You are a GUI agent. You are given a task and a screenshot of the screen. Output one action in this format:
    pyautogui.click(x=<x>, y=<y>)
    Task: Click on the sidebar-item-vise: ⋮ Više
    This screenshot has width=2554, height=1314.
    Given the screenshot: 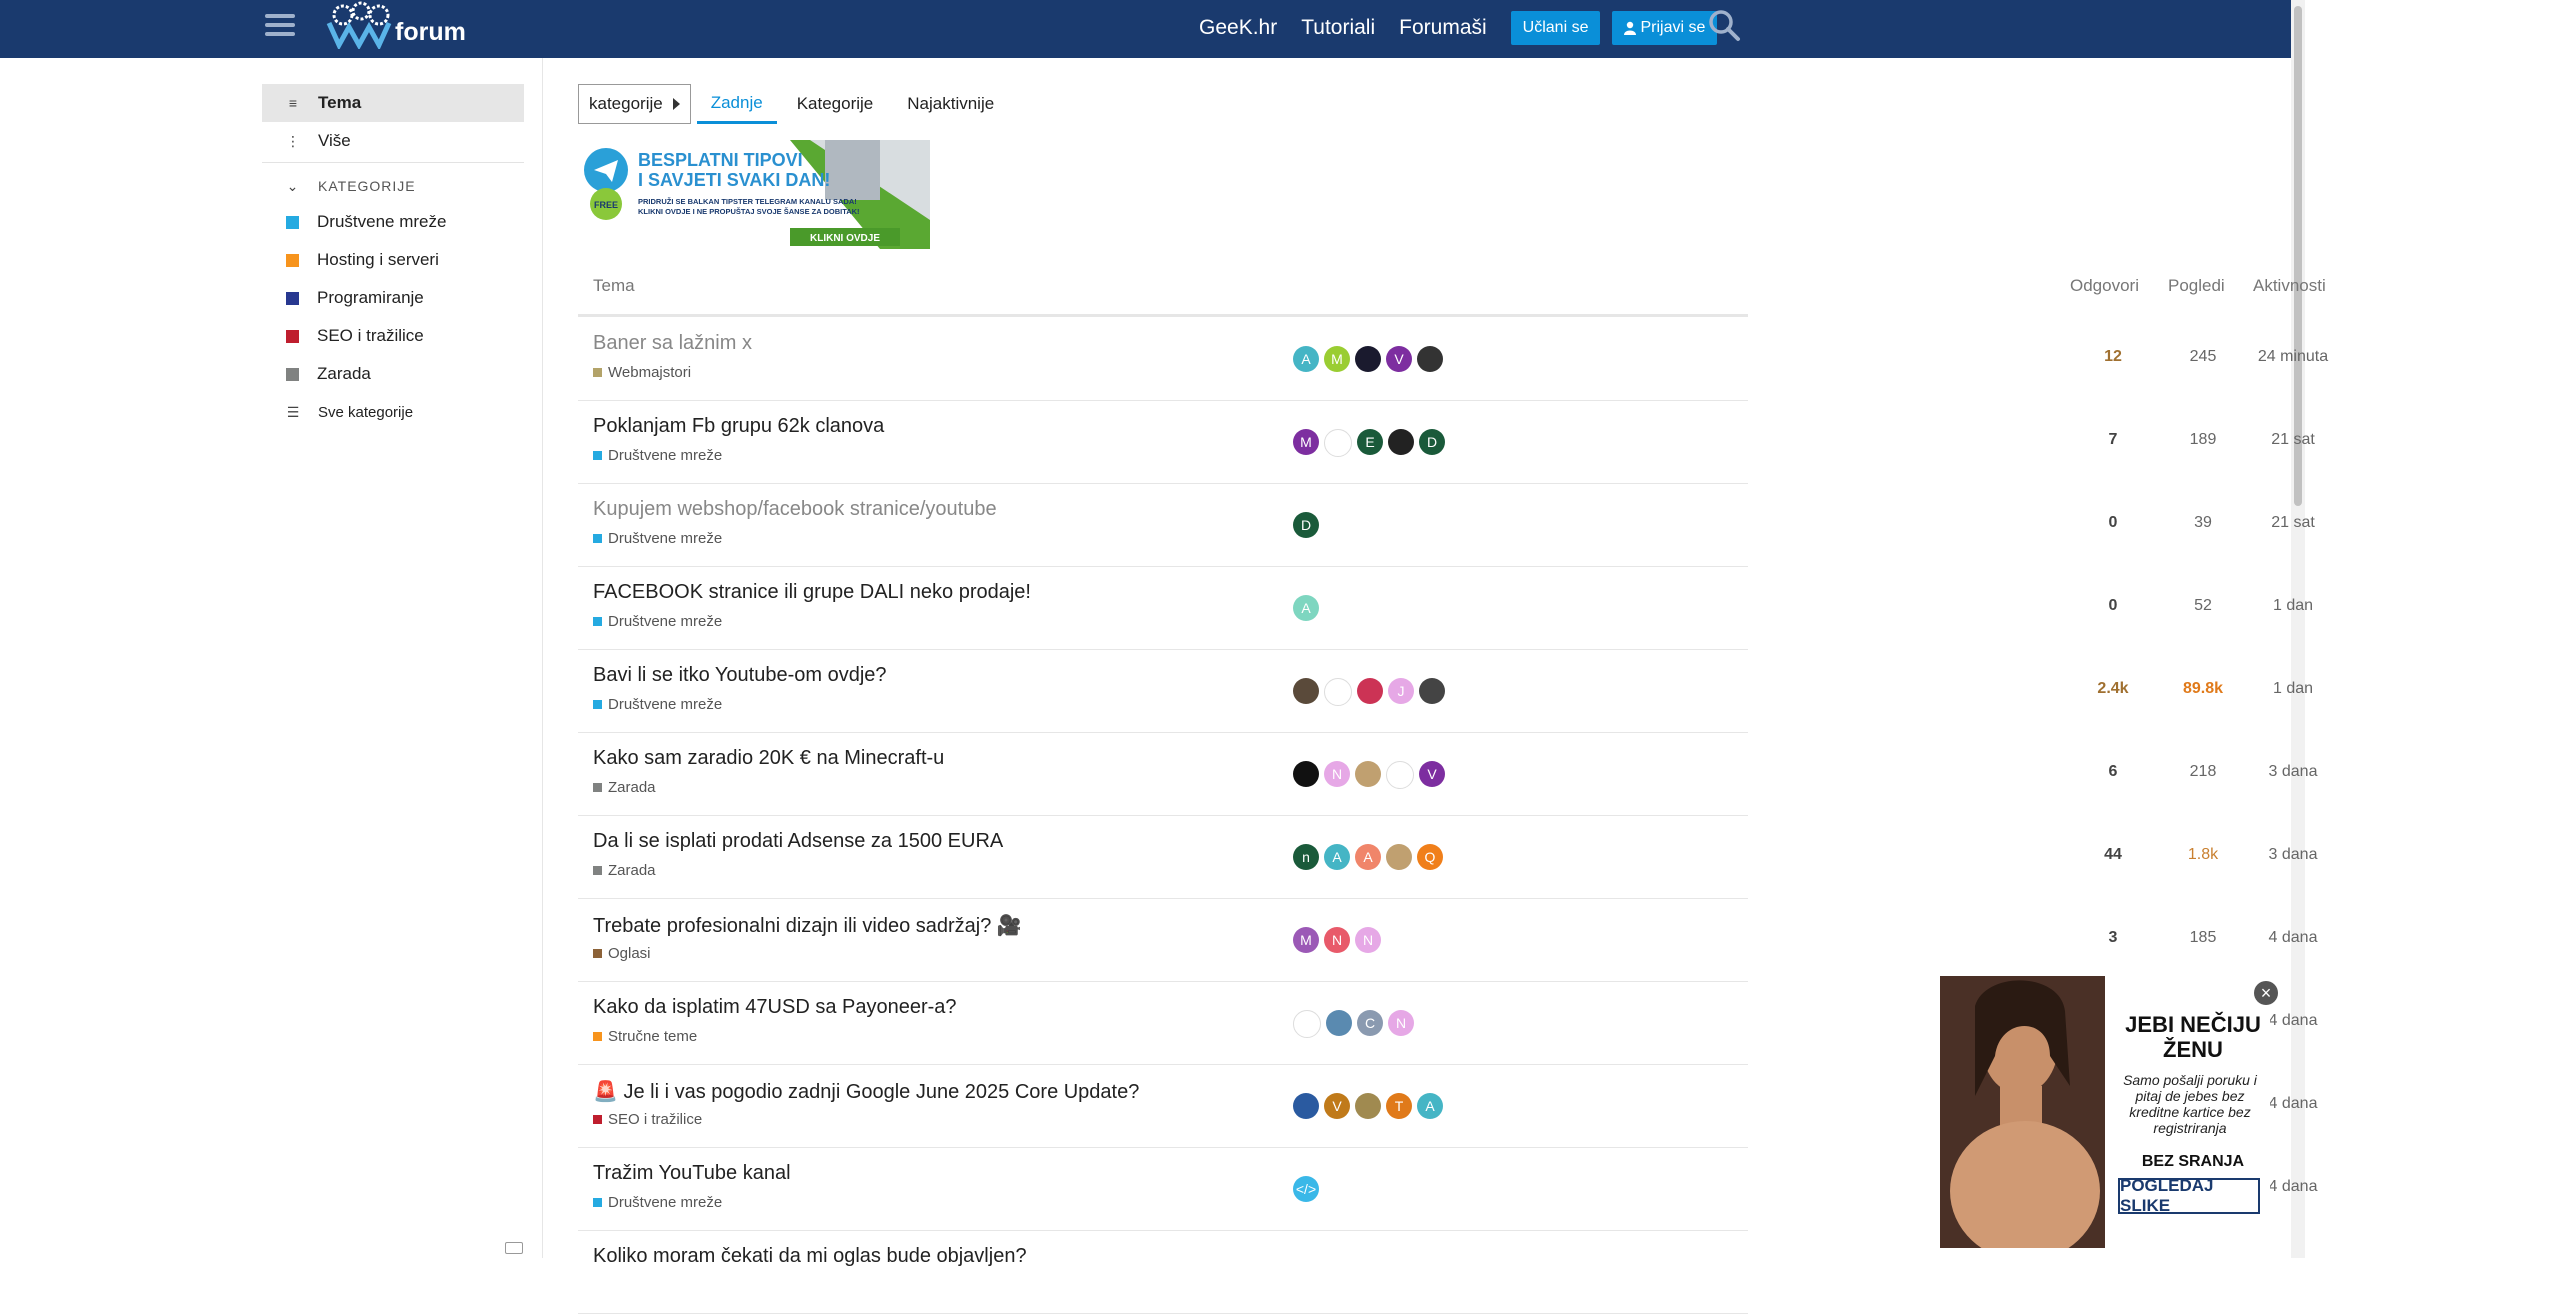 What is the action you would take?
    pyautogui.click(x=393, y=141)
    